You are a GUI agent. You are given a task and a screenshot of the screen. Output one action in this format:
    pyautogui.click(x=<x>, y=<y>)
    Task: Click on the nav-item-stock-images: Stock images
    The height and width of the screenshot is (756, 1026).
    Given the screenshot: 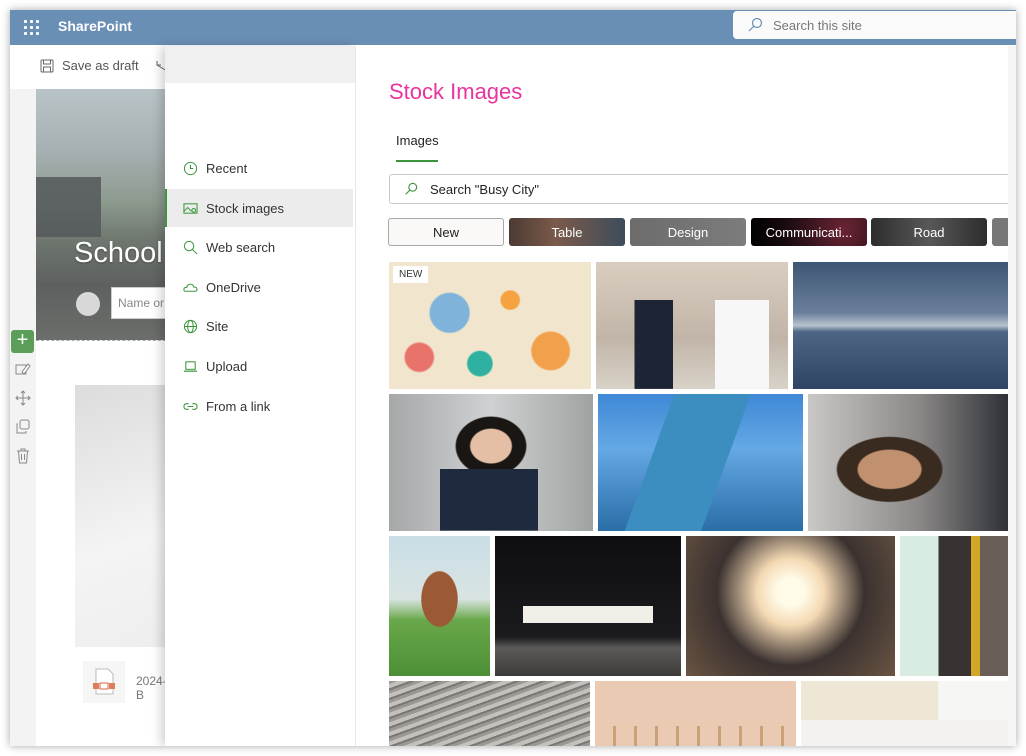 What is the action you would take?
    pyautogui.click(x=259, y=208)
    